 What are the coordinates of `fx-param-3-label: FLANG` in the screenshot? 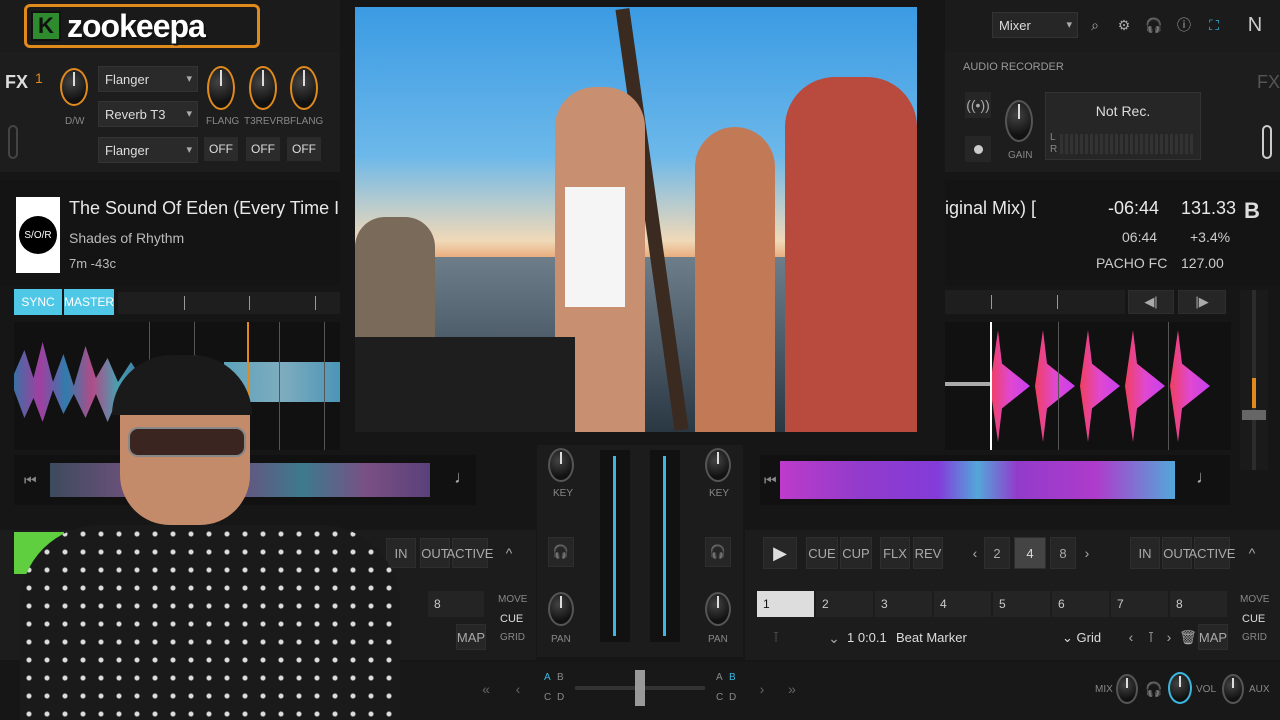 It's located at (307, 121).